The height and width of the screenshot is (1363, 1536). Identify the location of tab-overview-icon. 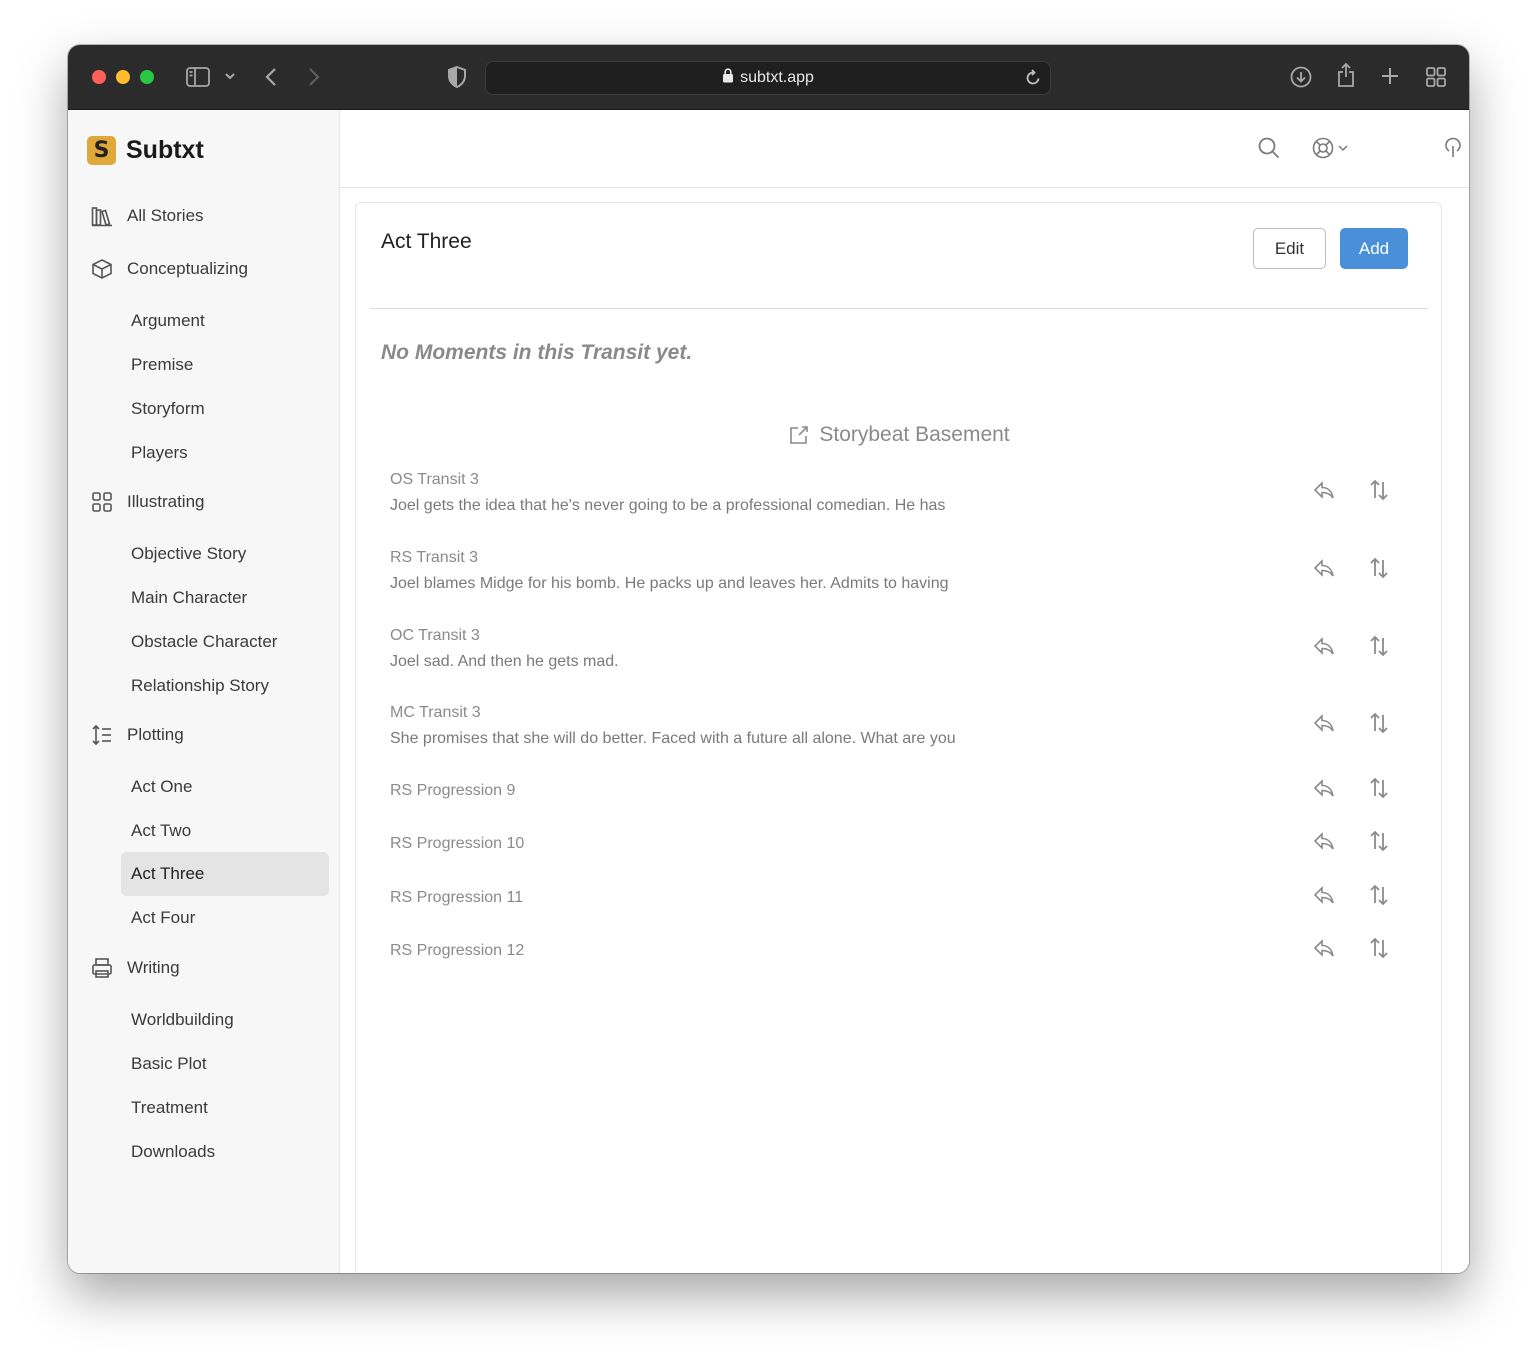
(1436, 77).